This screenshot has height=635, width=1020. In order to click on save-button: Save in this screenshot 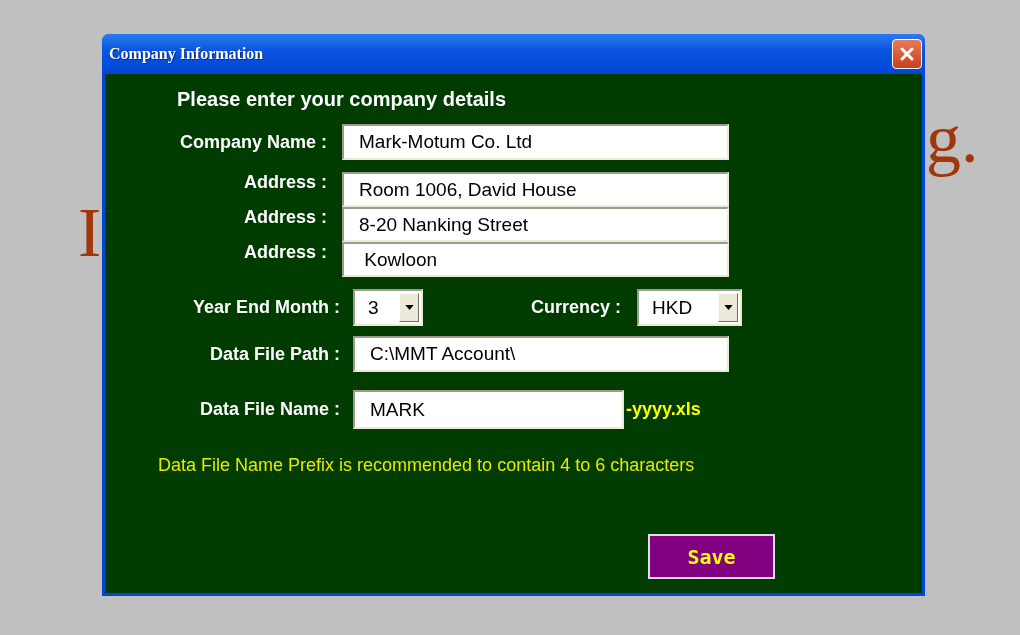, I will do `click(711, 556)`.